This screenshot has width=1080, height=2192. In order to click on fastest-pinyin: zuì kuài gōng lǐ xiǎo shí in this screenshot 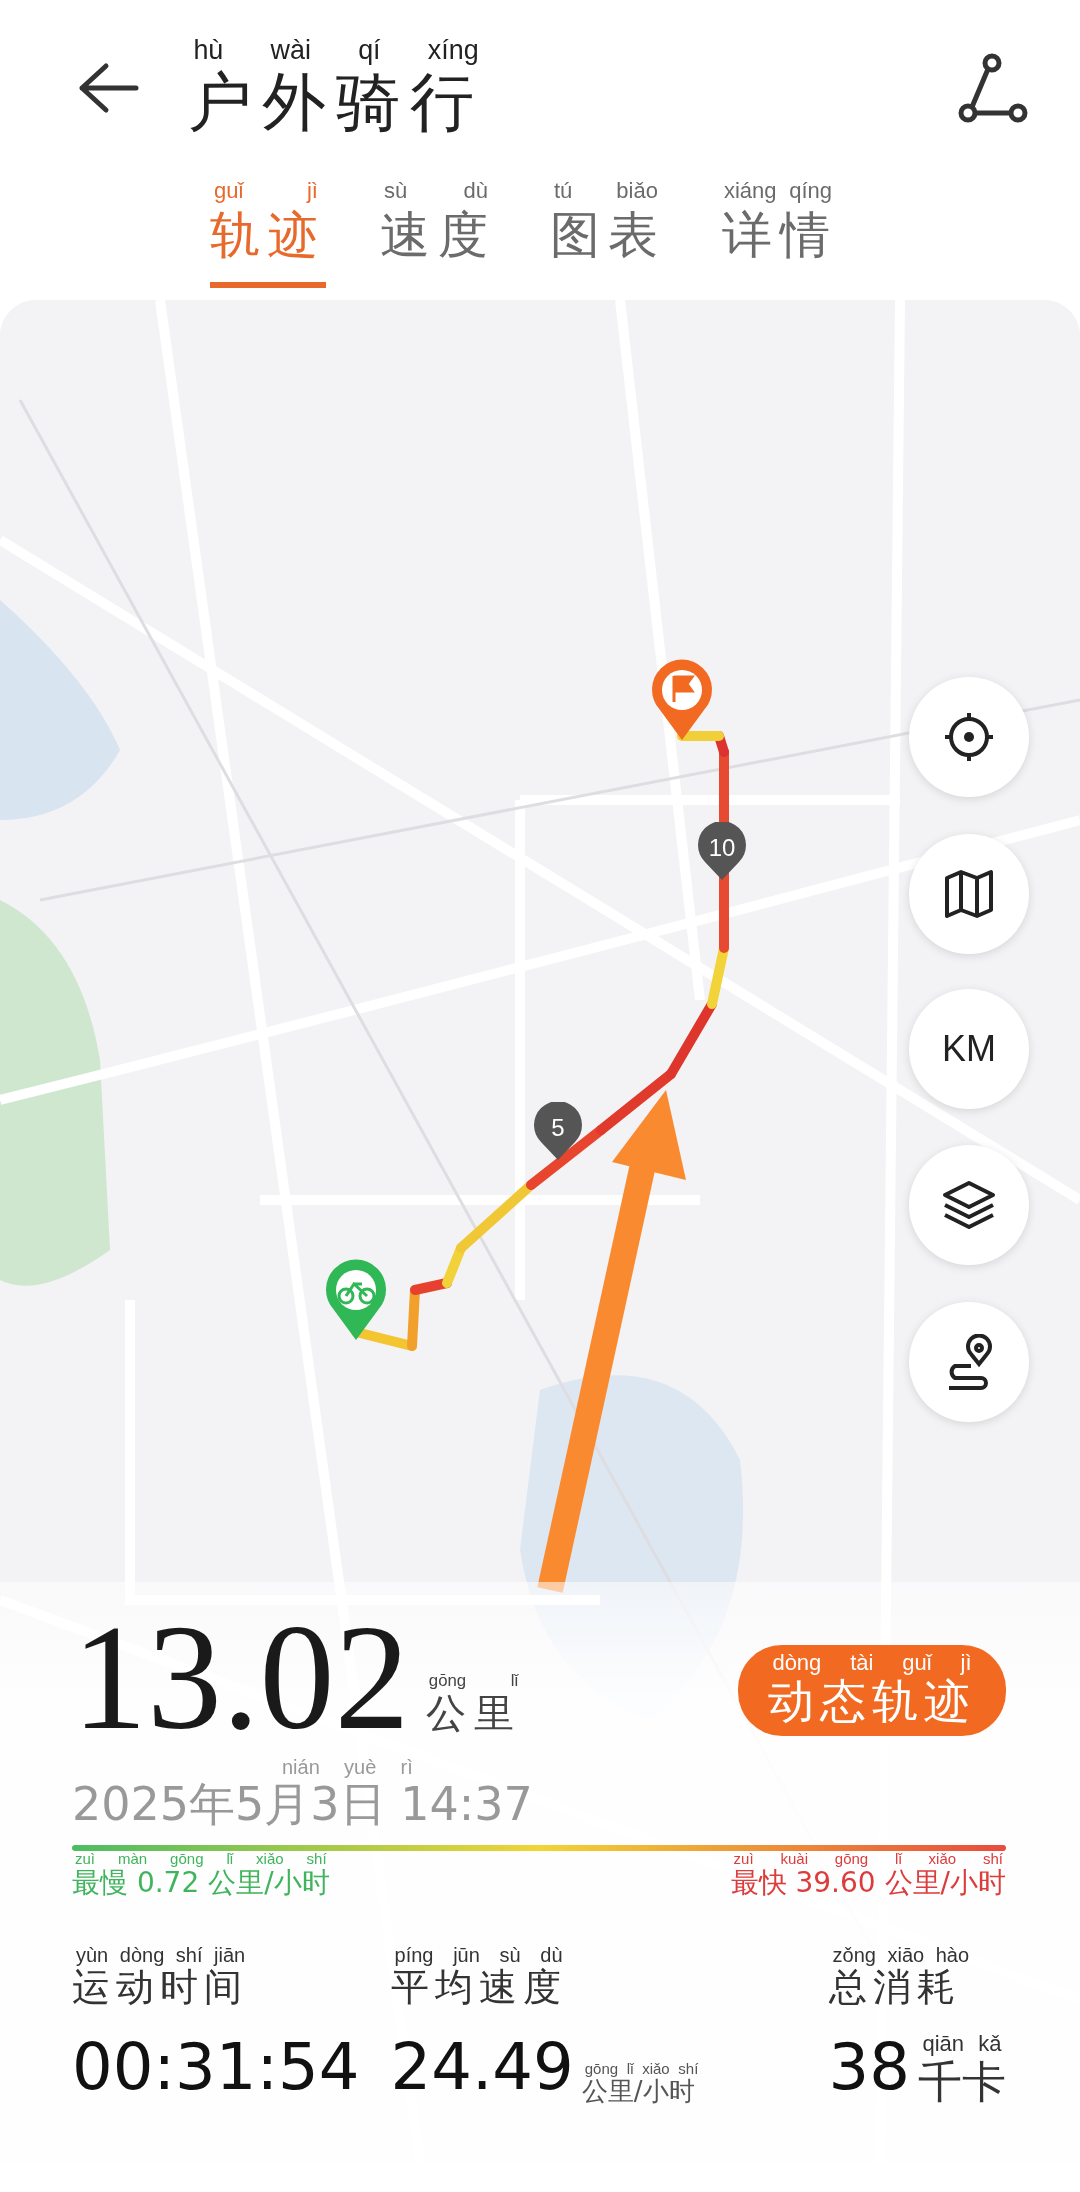, I will do `click(868, 1859)`.